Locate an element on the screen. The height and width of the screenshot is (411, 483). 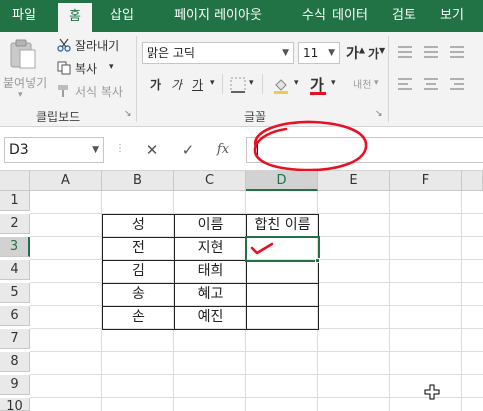
underline-button: 가 is located at coordinates (197, 84).